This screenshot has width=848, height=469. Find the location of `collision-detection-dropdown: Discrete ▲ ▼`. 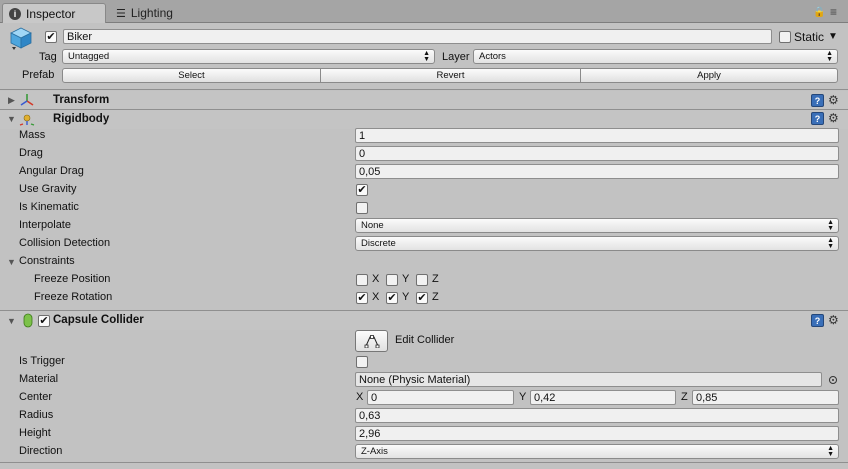

collision-detection-dropdown: Discrete ▲ ▼ is located at coordinates (597, 243).